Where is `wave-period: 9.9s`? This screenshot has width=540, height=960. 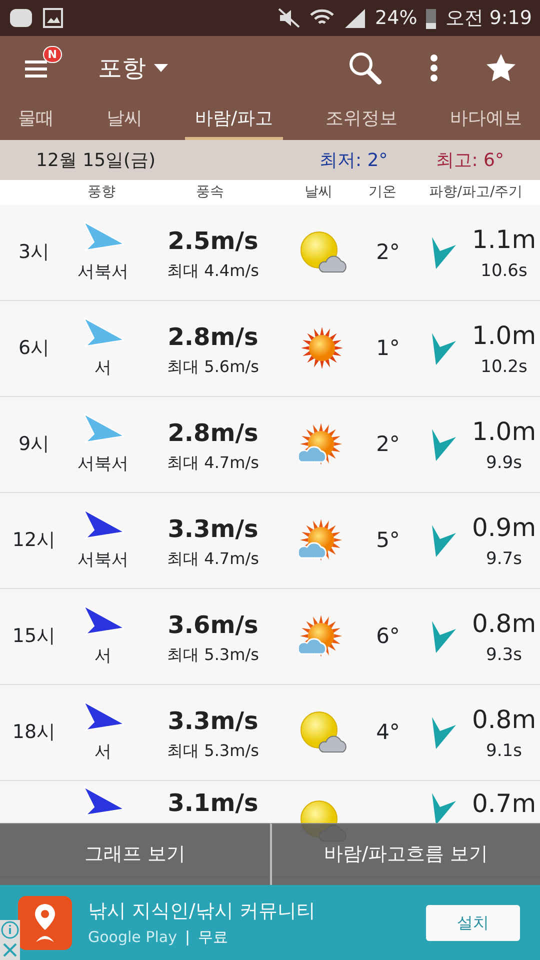
wave-period: 9.9s is located at coordinates (504, 463).